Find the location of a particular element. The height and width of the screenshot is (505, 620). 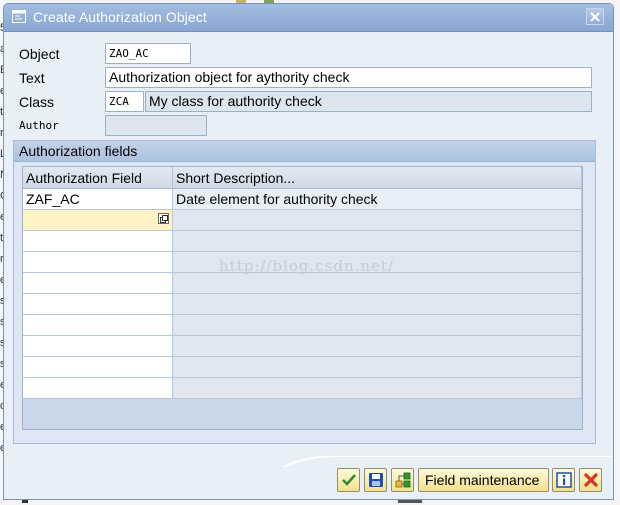

author-label: Author is located at coordinates (39, 125).